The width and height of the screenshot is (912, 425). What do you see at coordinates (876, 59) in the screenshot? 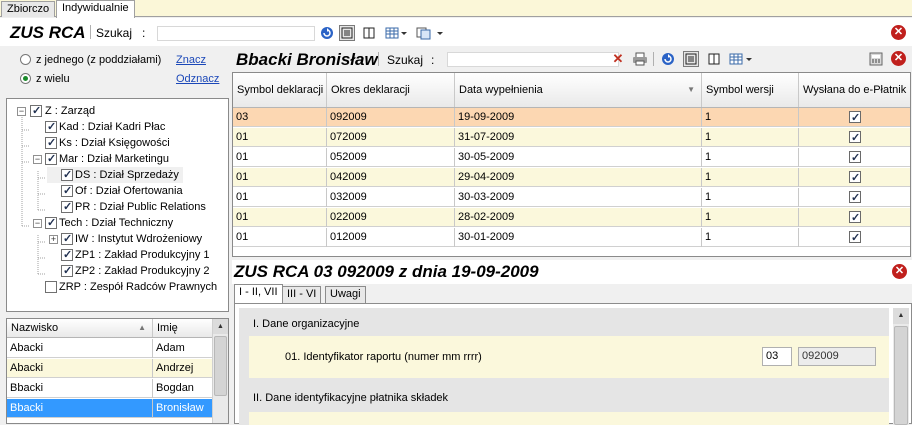
I see `calculator-button` at bounding box center [876, 59].